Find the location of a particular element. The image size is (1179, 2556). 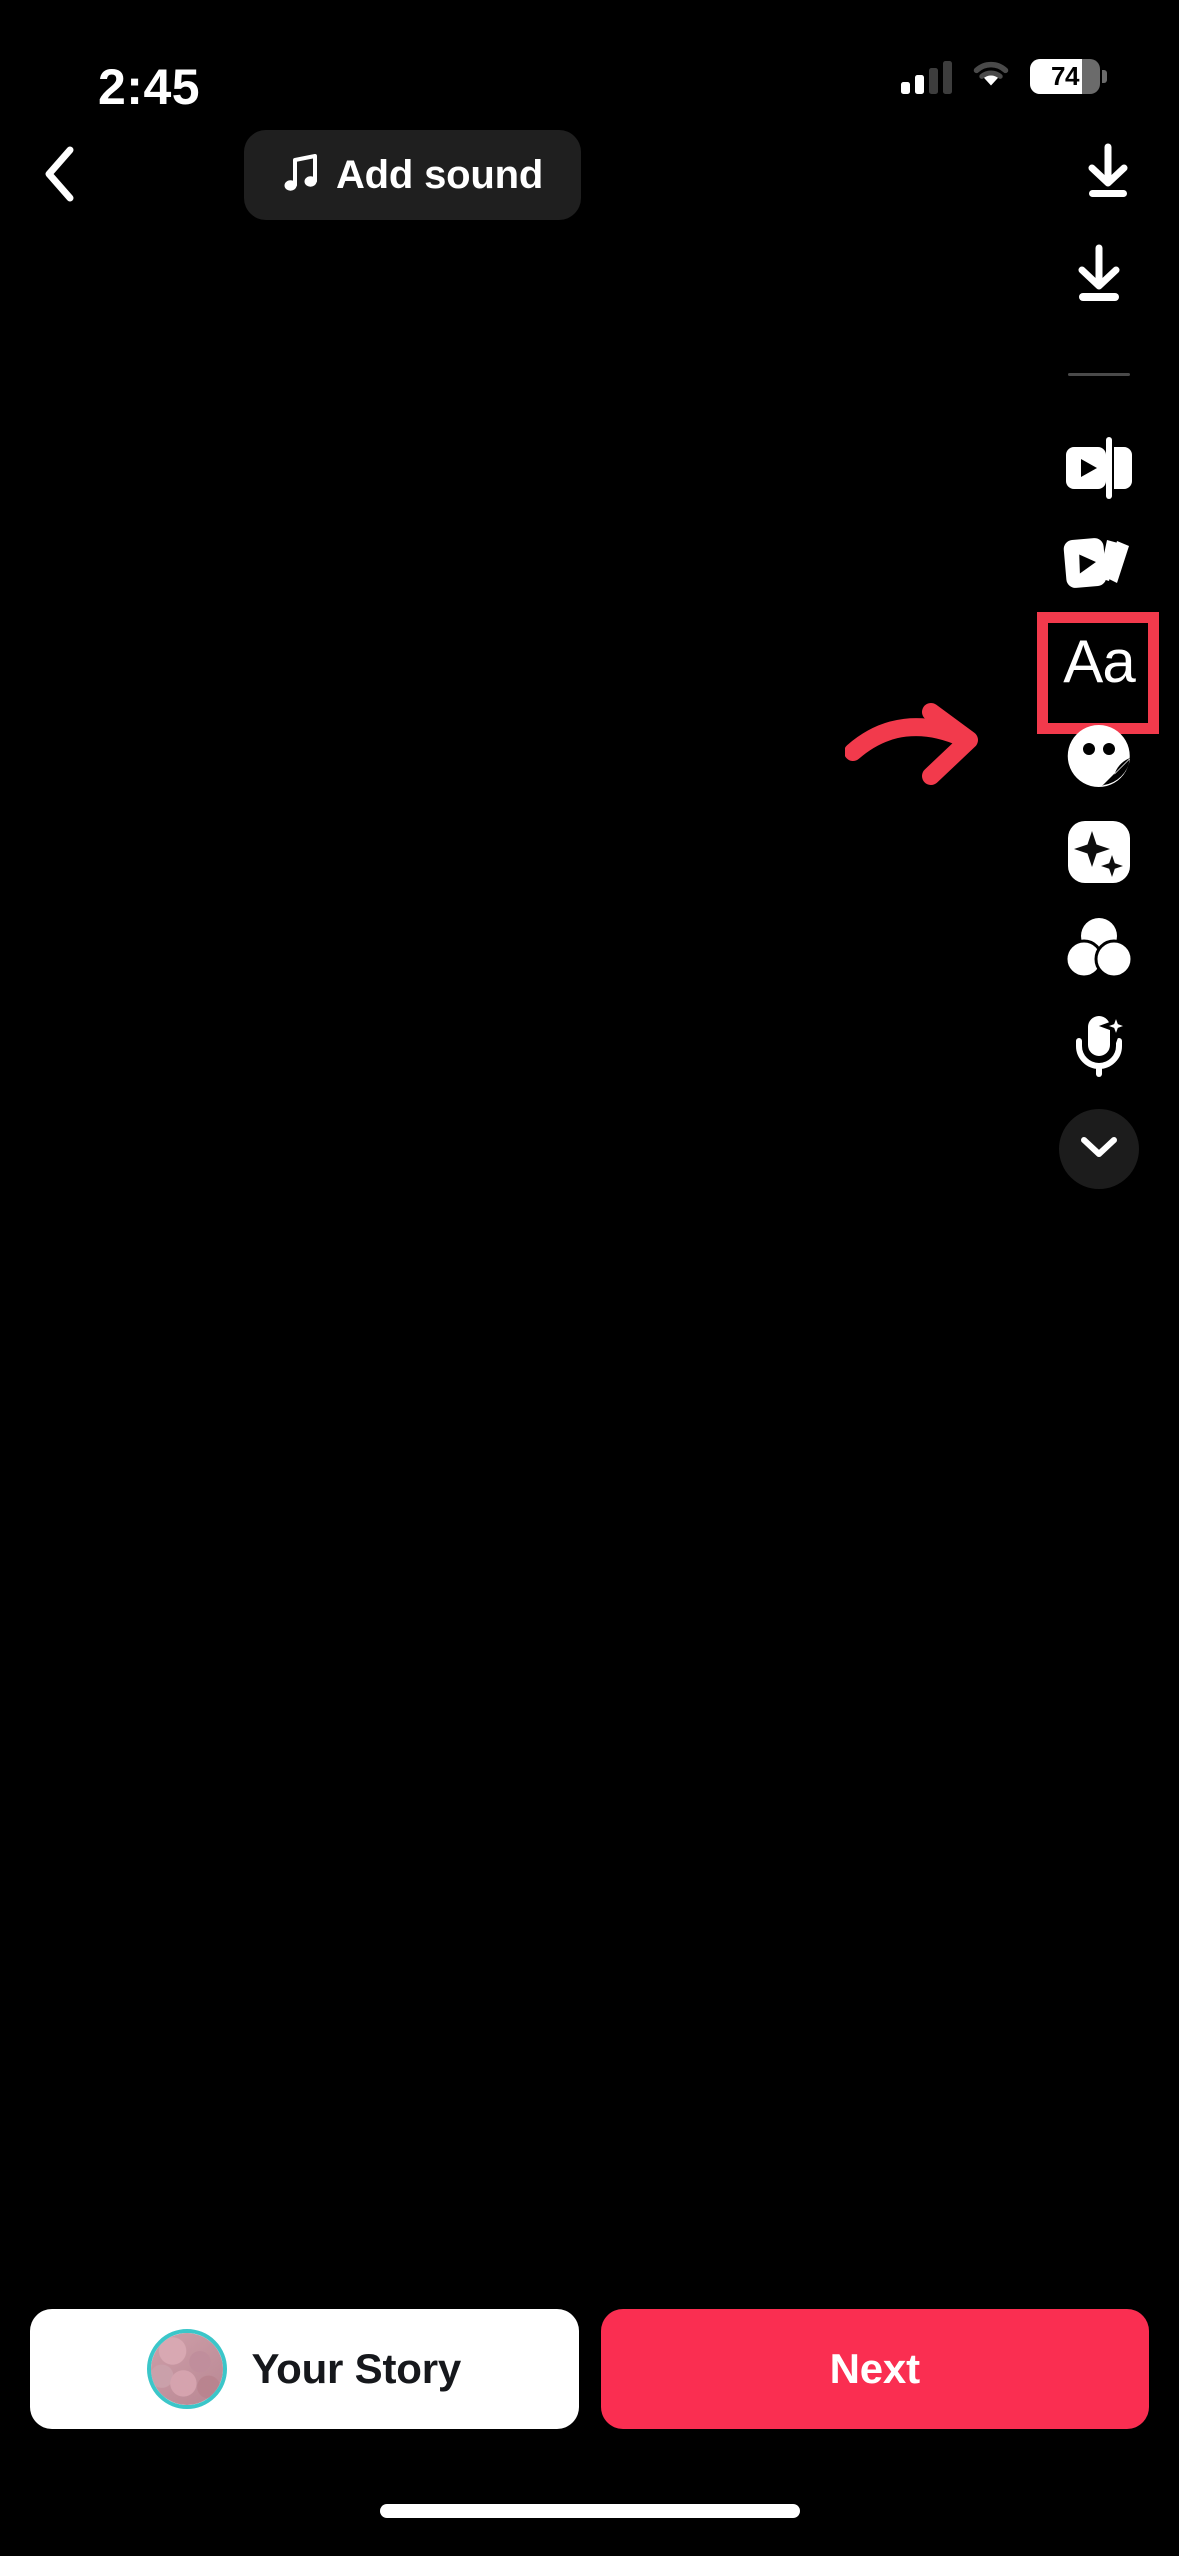

sidebar-item-clips is located at coordinates (1099, 566).